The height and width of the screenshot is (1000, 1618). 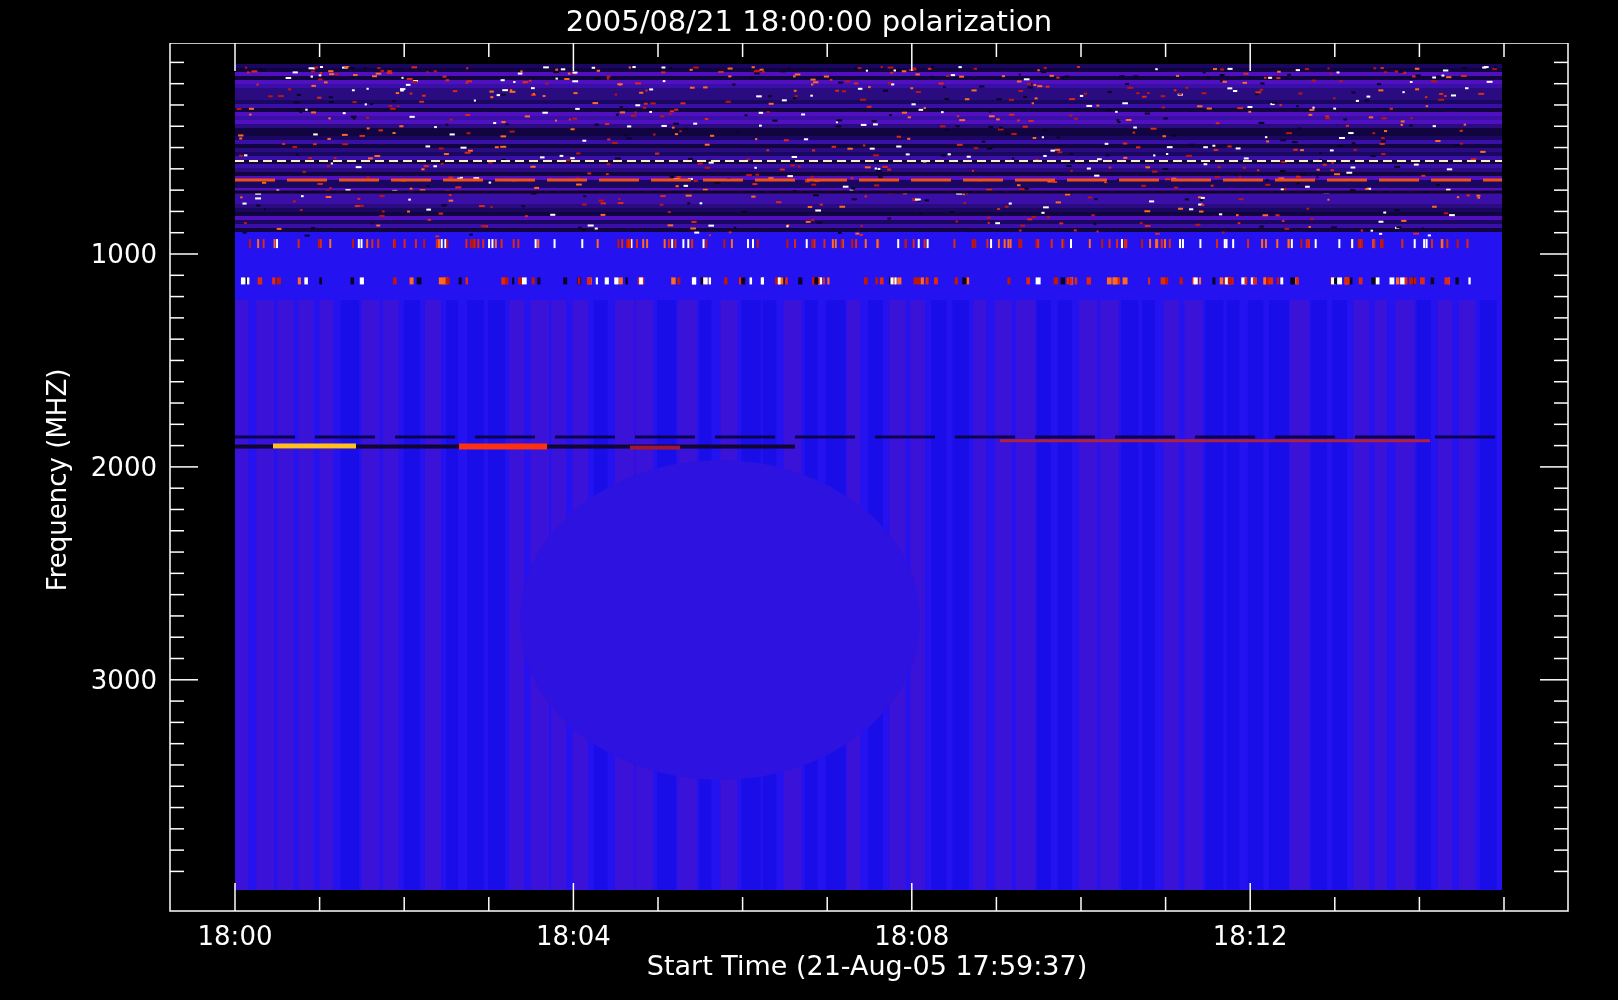 I want to click on axis-label: Frequency (MHZ), so click(x=57, y=480).